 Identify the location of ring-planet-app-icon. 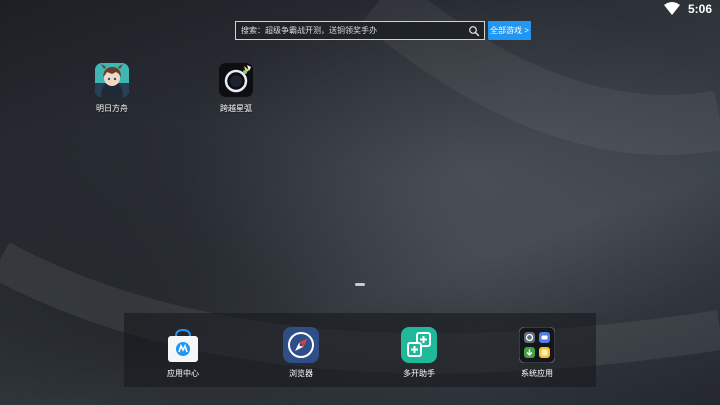
(236, 80).